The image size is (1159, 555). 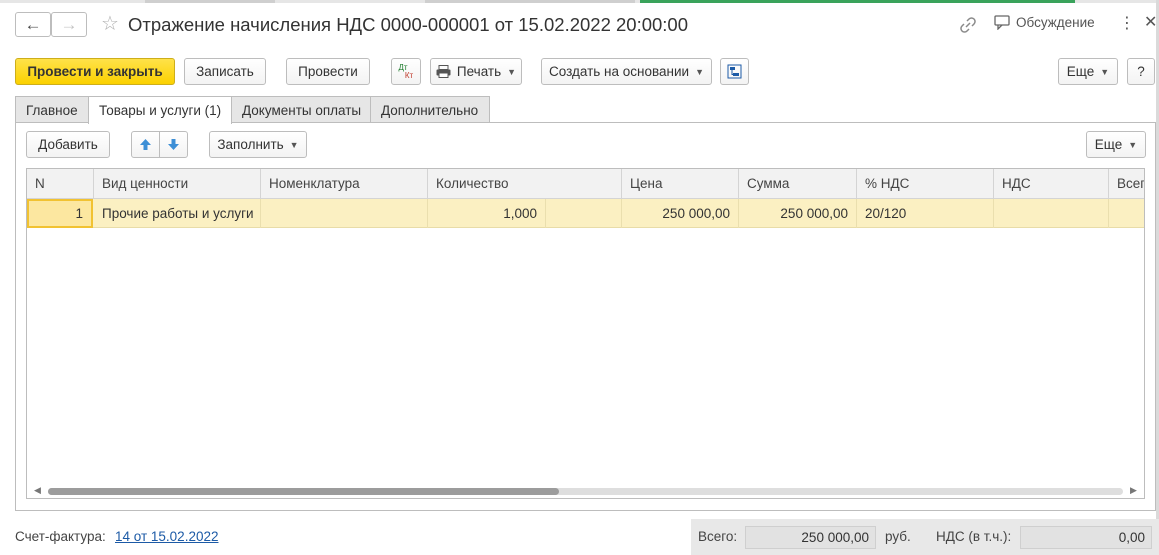 I want to click on column-header-quantity: Количество, so click(x=525, y=184).